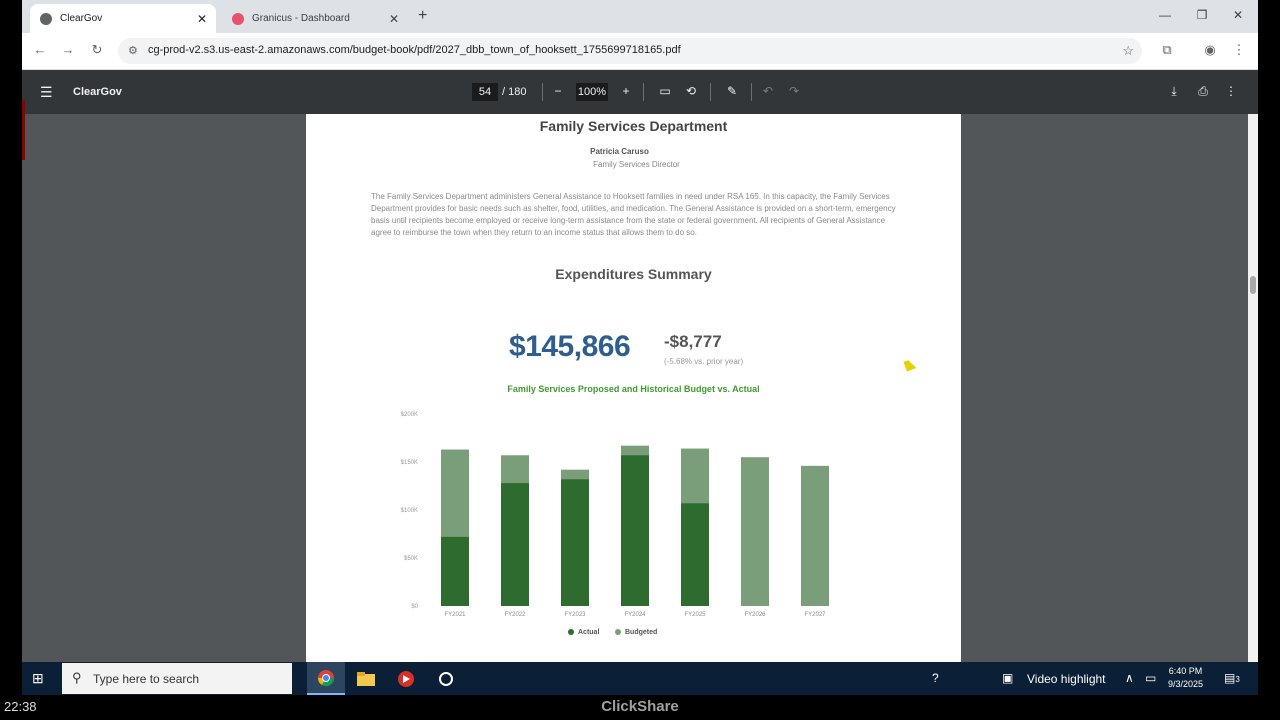 This screenshot has height=720, width=1280. What do you see at coordinates (485, 92) in the screenshot?
I see `page-number-input: 54` at bounding box center [485, 92].